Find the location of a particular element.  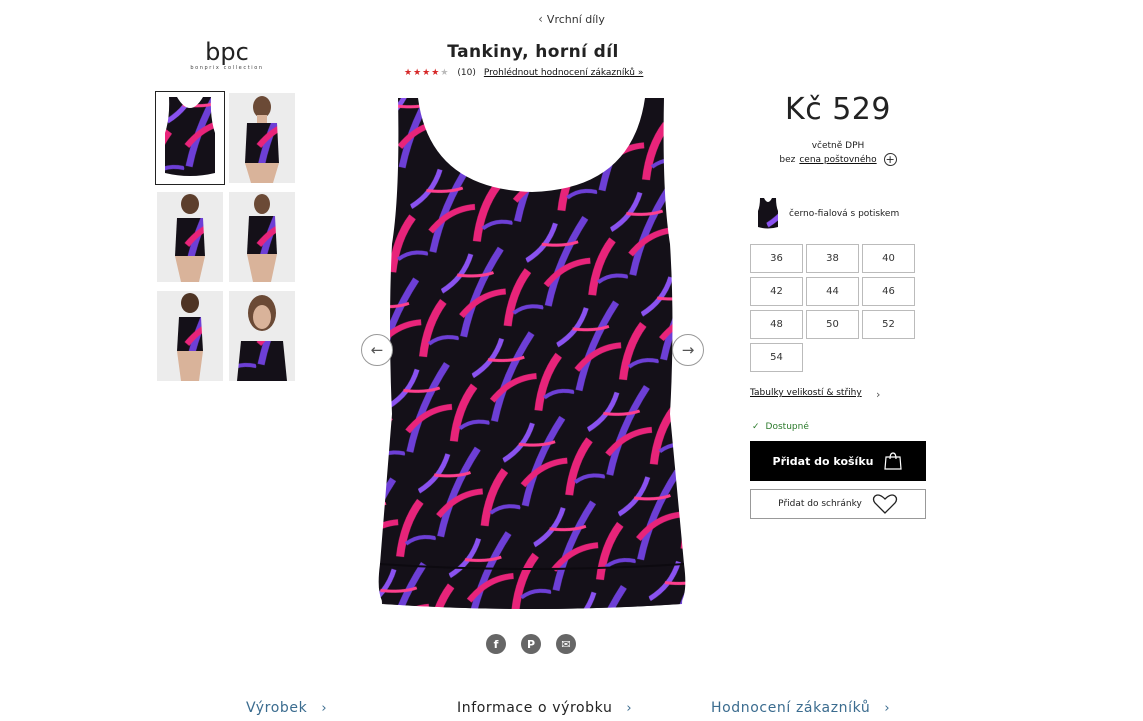

thumb-model-front is located at coordinates (262, 138).